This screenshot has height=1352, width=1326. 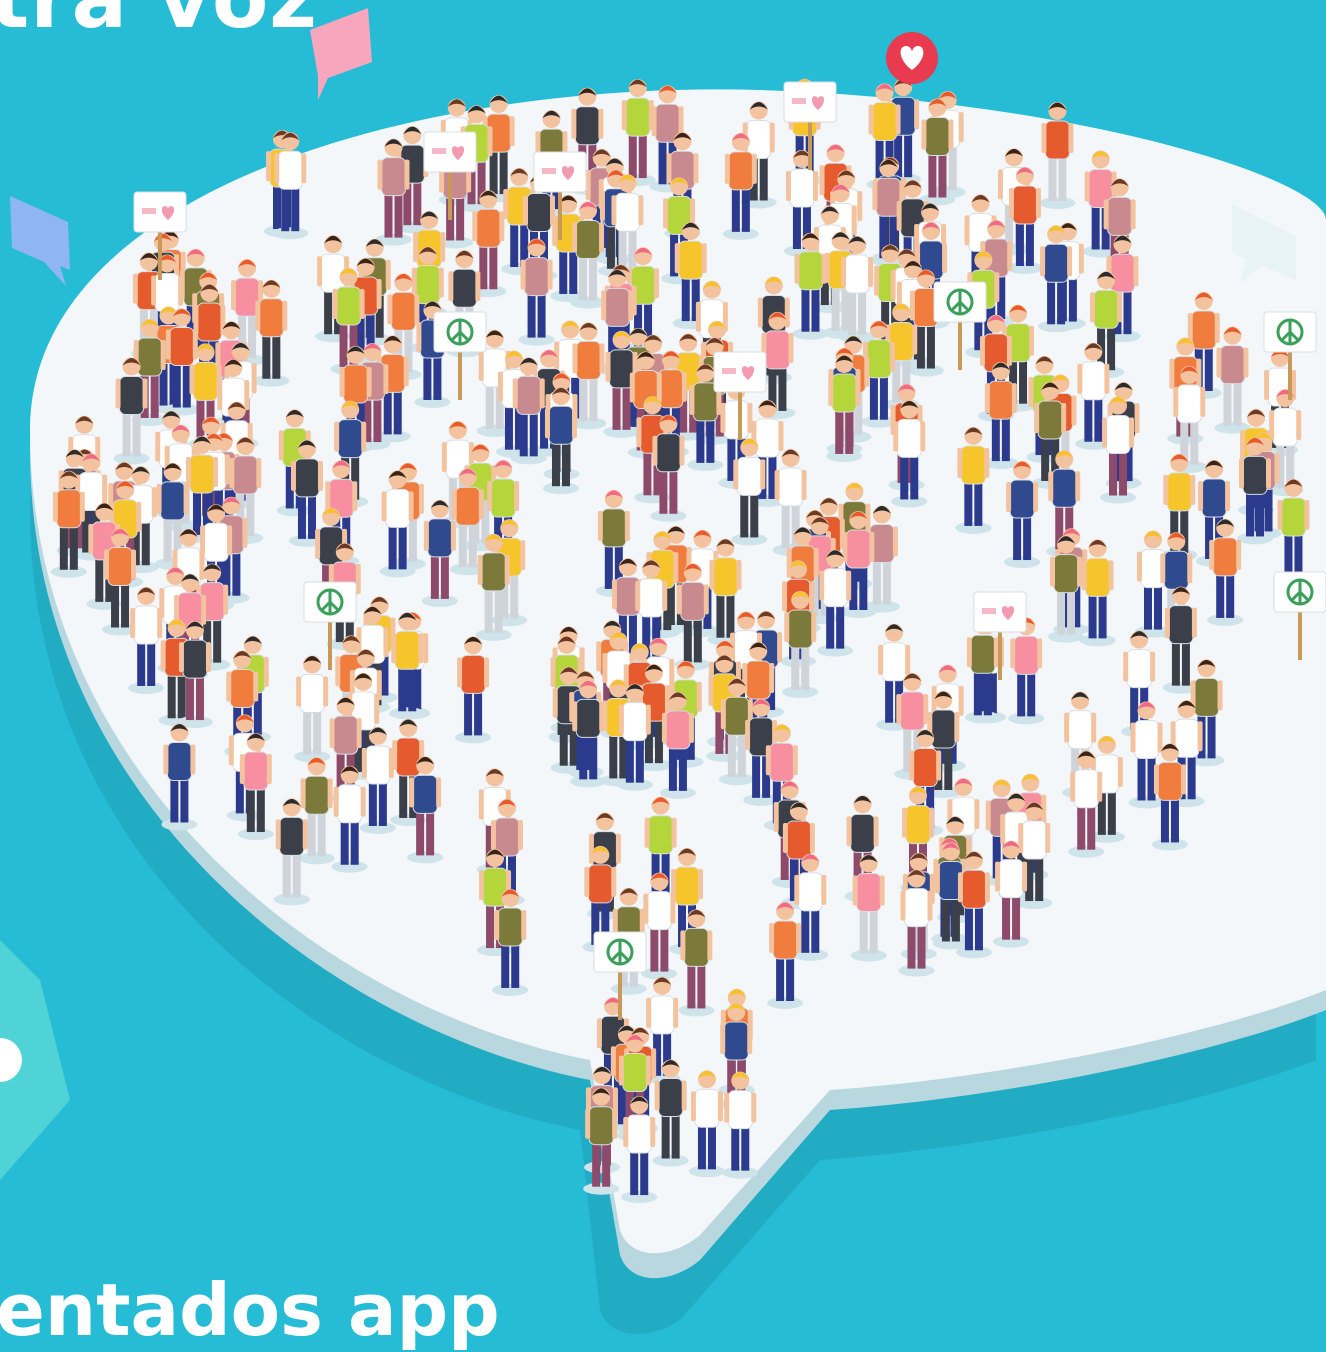 I want to click on chat-bubble-pink-icon, so click(x=341, y=54).